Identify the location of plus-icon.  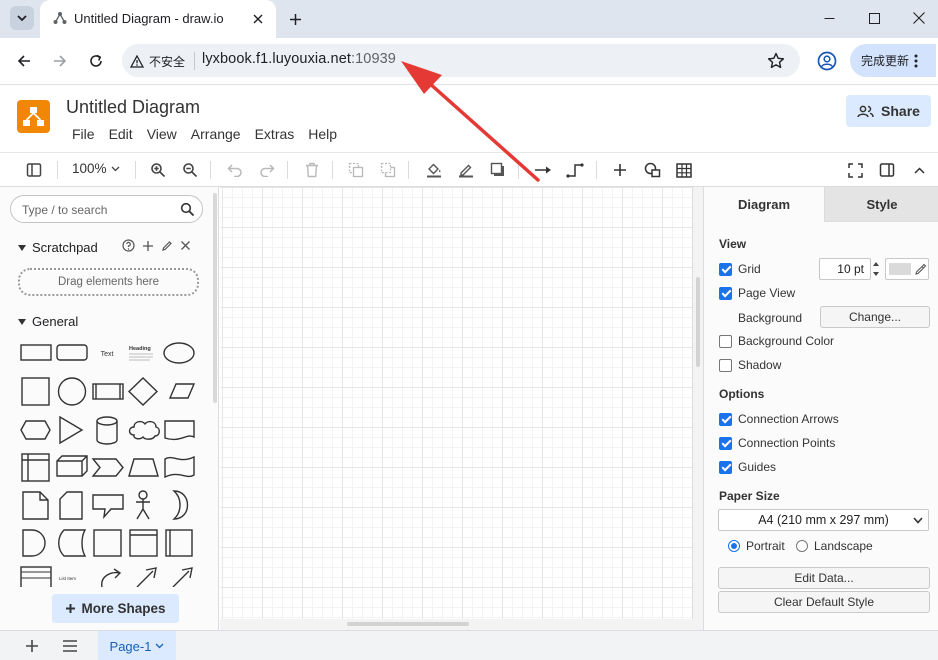
(148, 246).